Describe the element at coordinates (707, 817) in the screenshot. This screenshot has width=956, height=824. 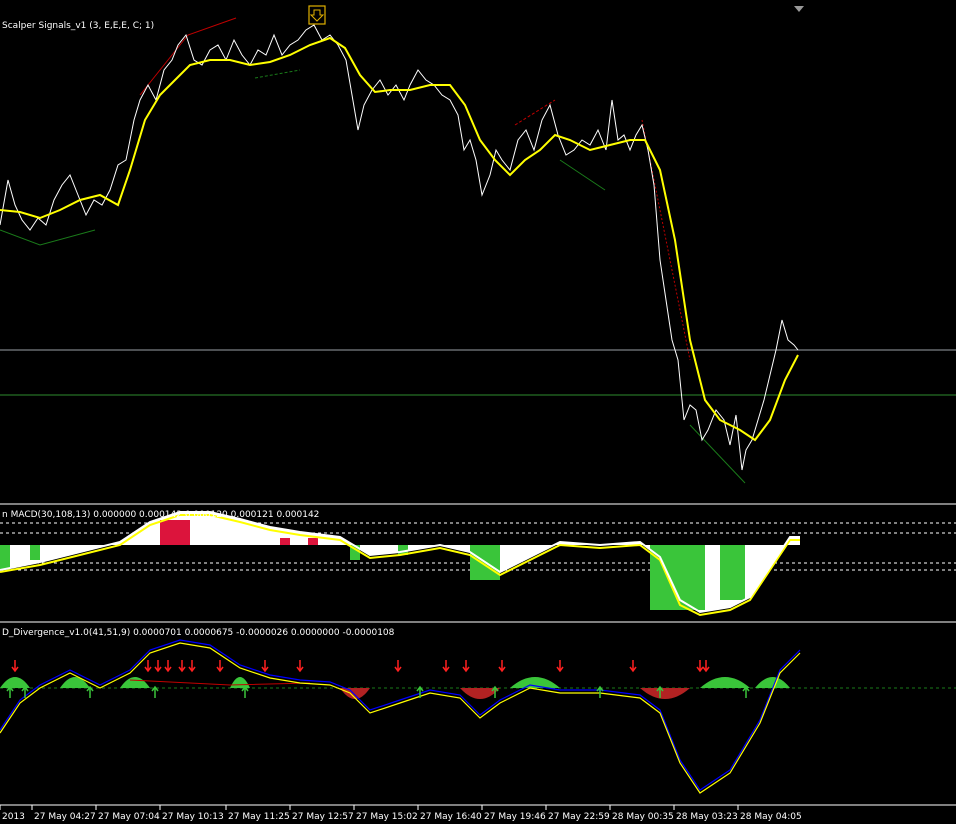
I see `time-label-11: 28 May 03:23` at that location.